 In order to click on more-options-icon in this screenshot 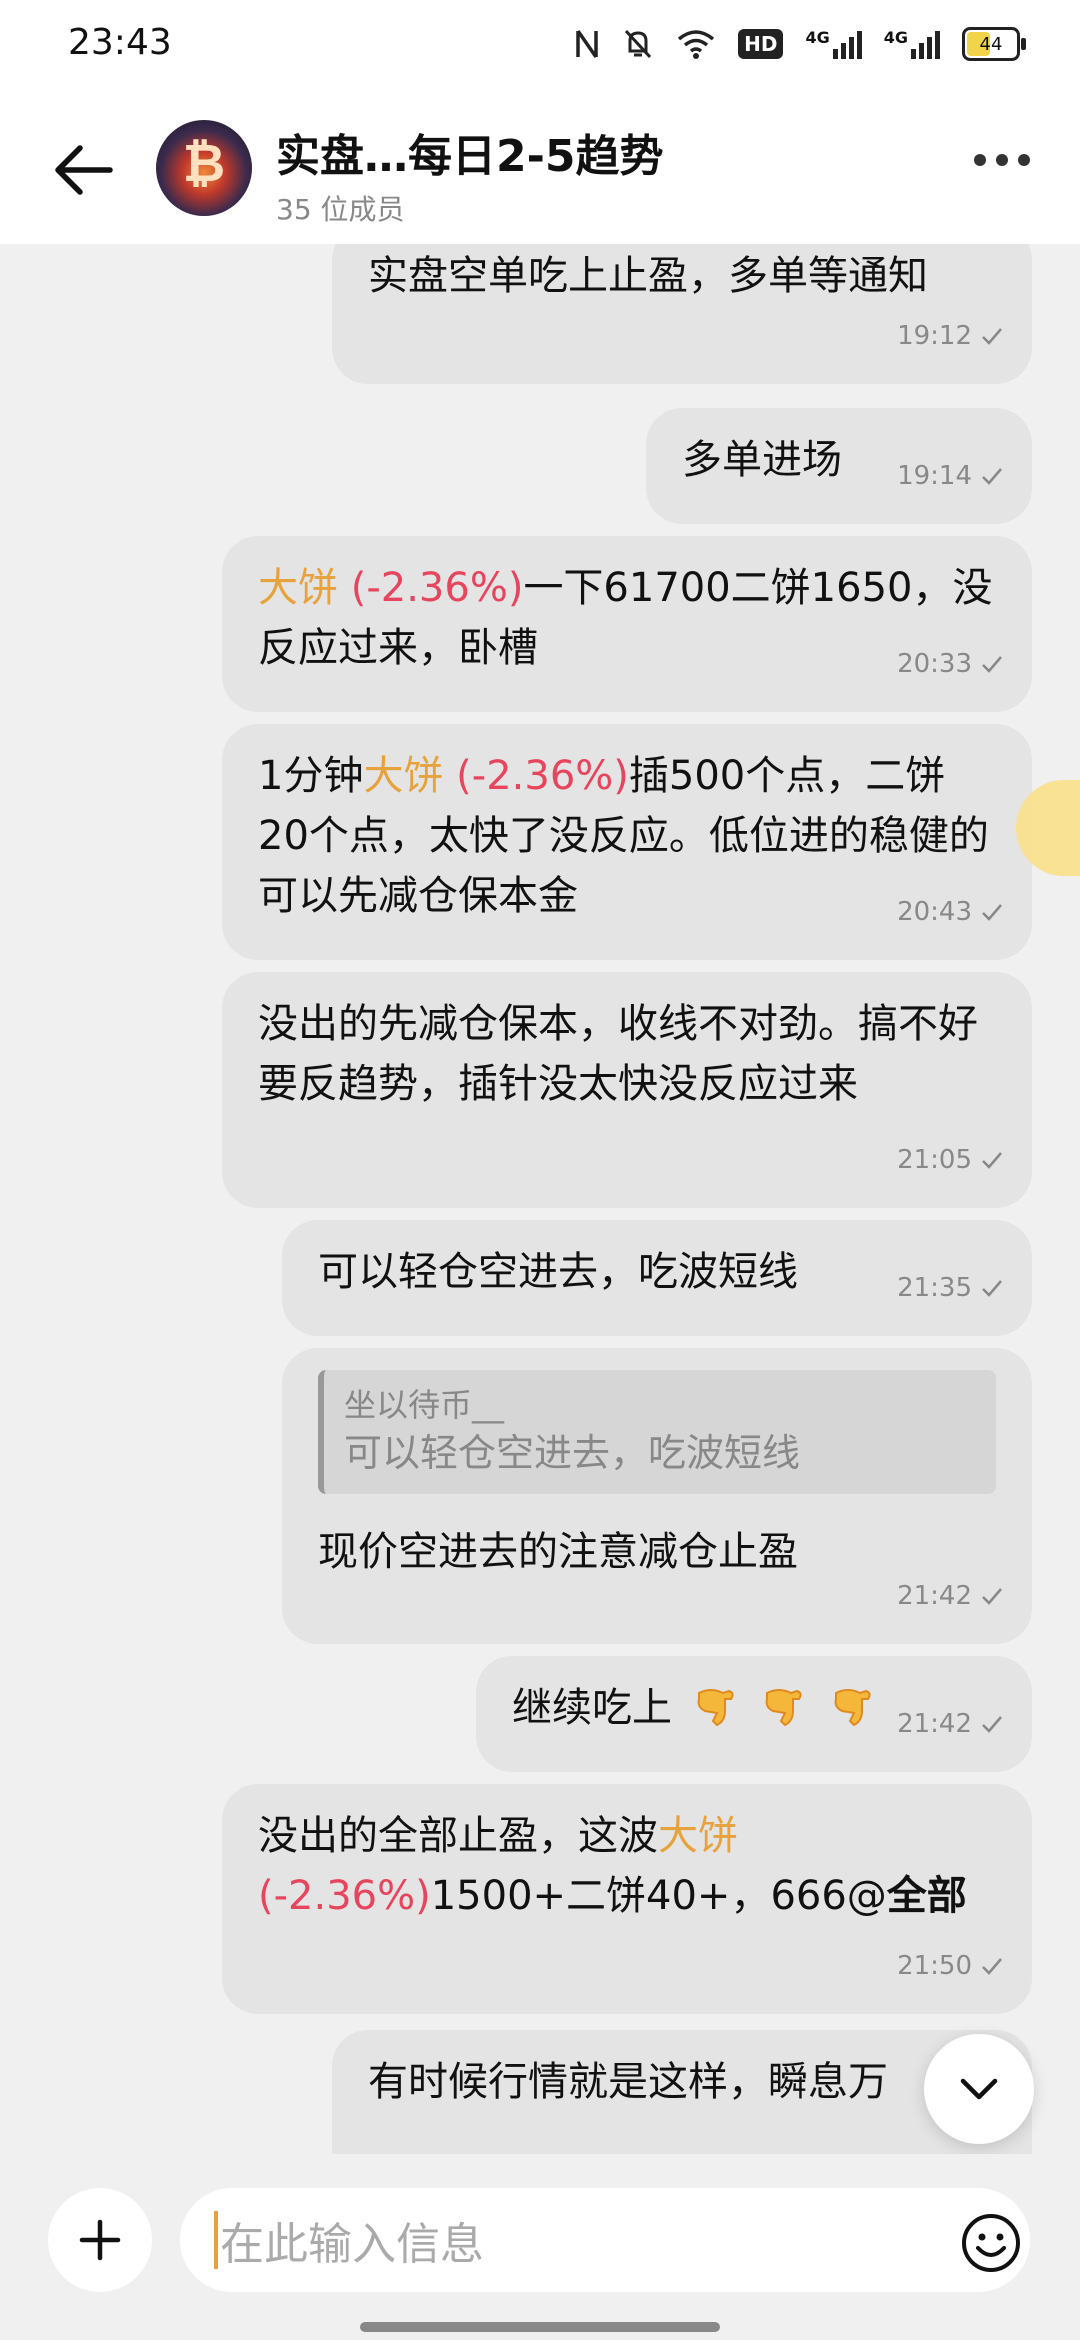, I will do `click(1002, 160)`.